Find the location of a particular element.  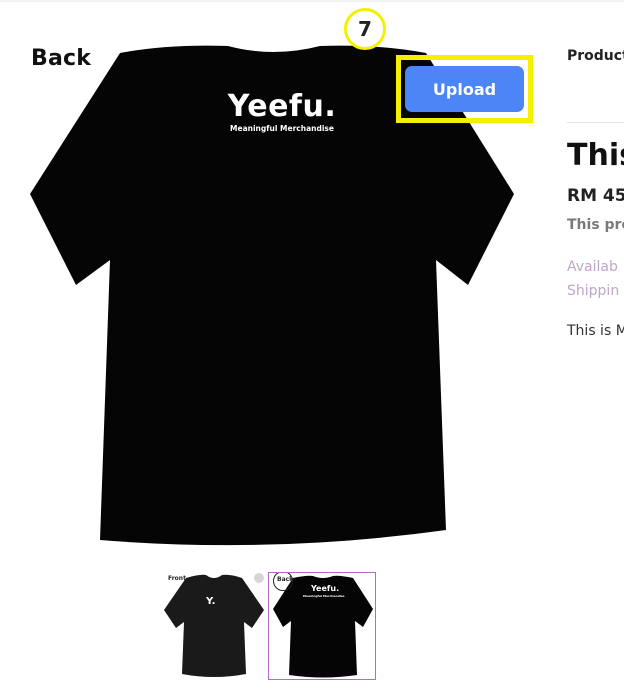

availability-text: Availab is located at coordinates (592, 267).